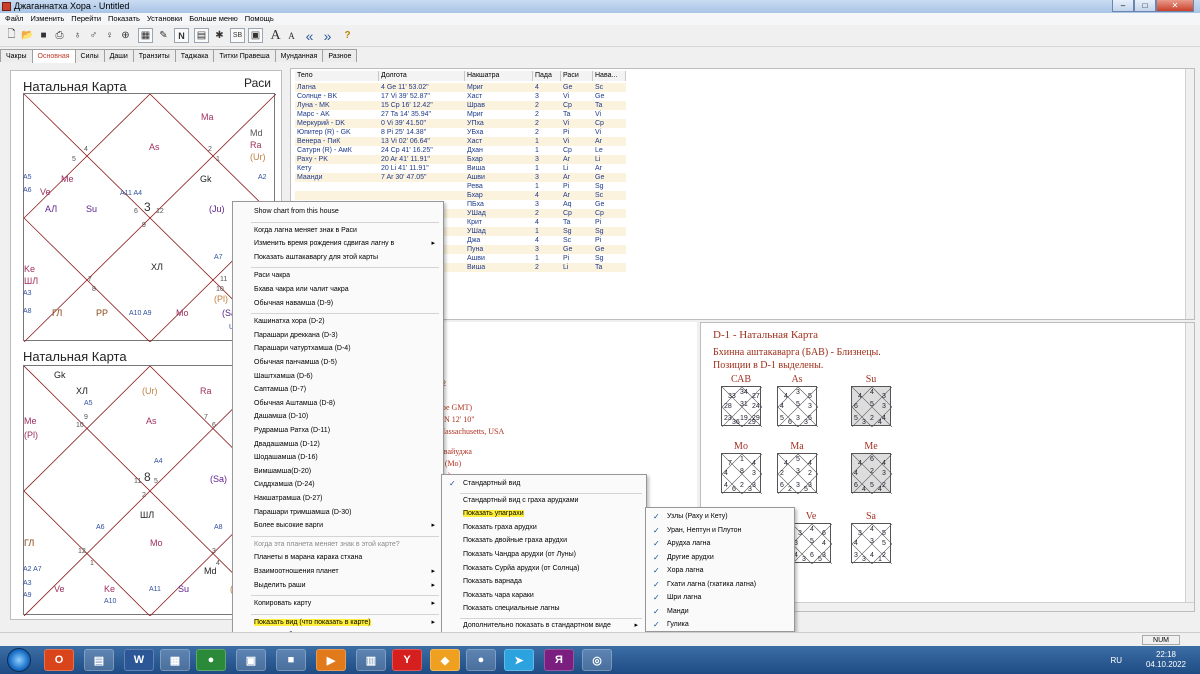  Describe the element at coordinates (164, 19) in the screenshot. I see `menu-settings: Установки` at that location.